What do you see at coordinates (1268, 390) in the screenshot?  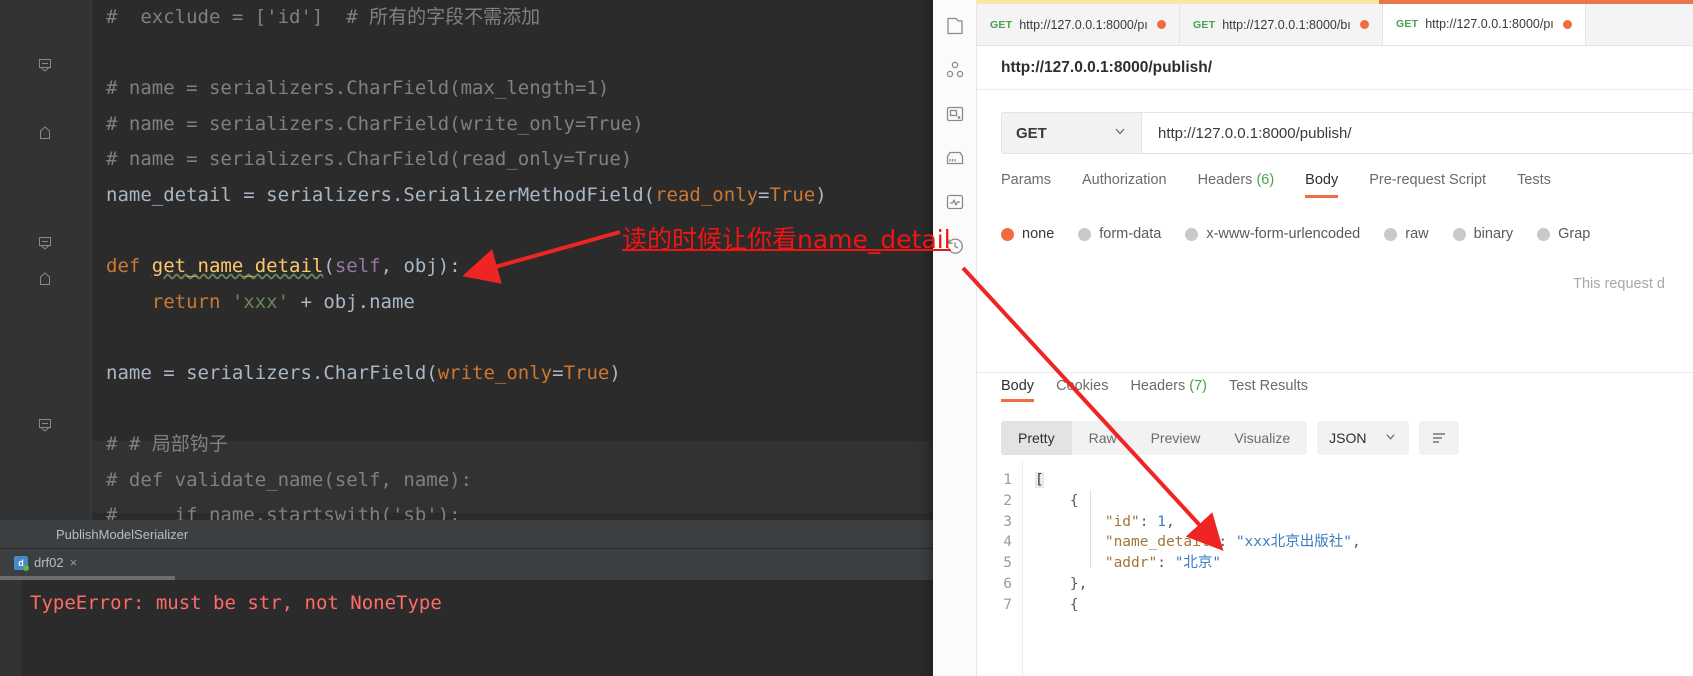 I see `response-tab-test-results: Test Results` at bounding box center [1268, 390].